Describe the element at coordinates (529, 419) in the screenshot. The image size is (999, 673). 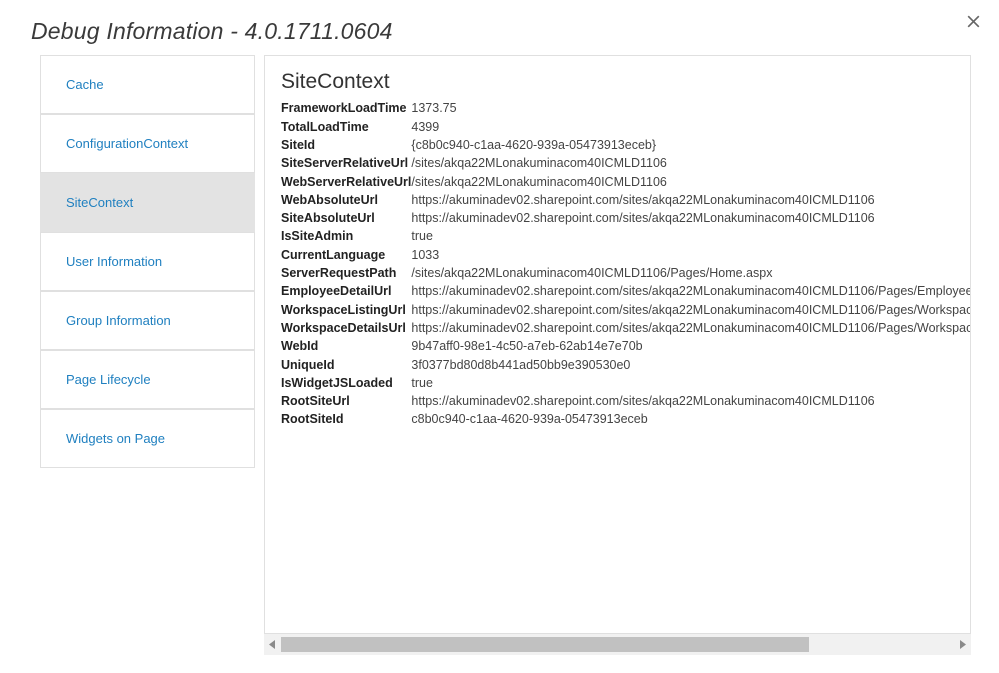
I see `property-value: c8b0c940-c1aa-4620-939a-05473913eceb` at that location.